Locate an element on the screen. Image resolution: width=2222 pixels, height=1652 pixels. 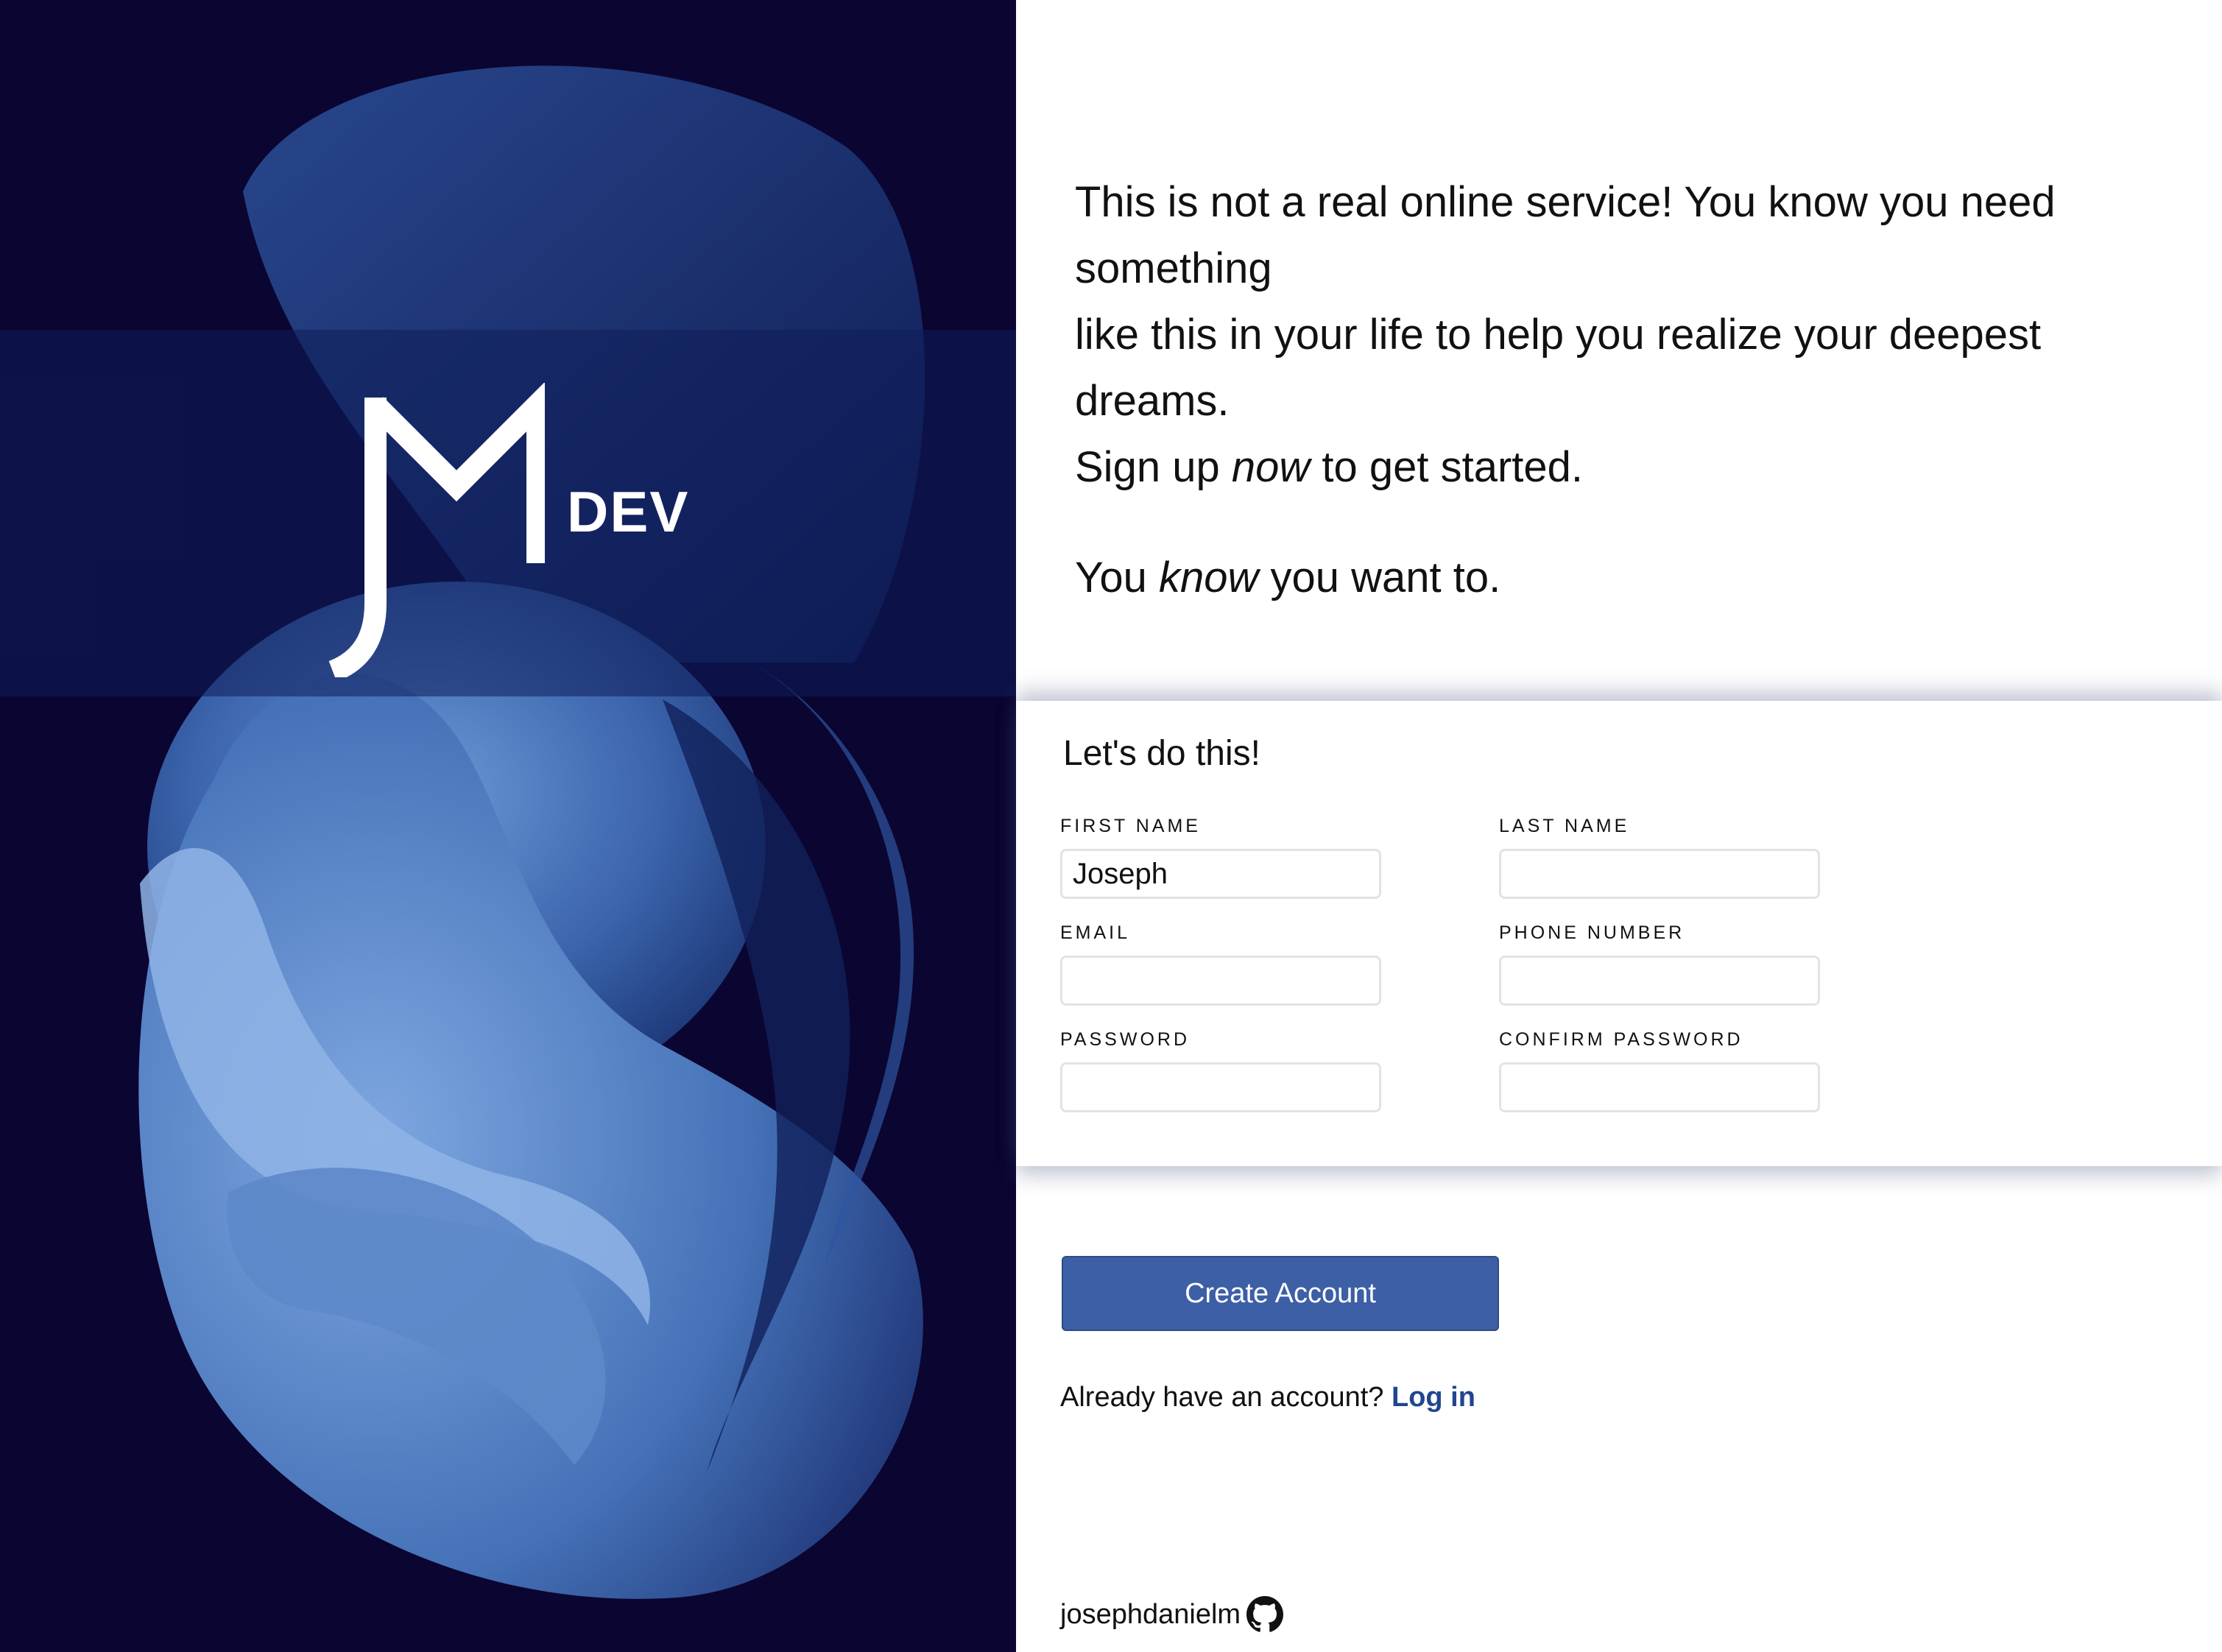
create-account-button: Create Account is located at coordinates (1280, 1293).